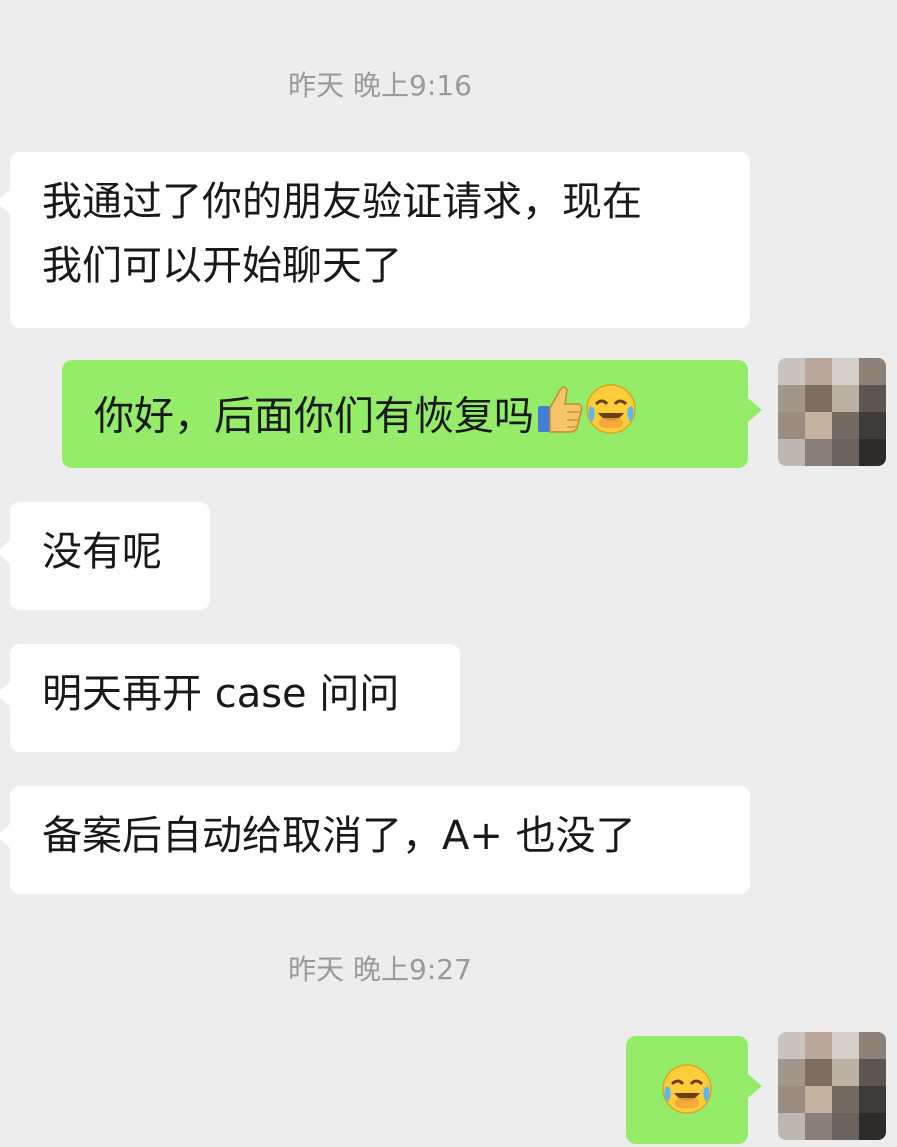 The image size is (897, 1147). I want to click on outgoing-message: 你好，后面你们有恢复吗, so click(412, 414).